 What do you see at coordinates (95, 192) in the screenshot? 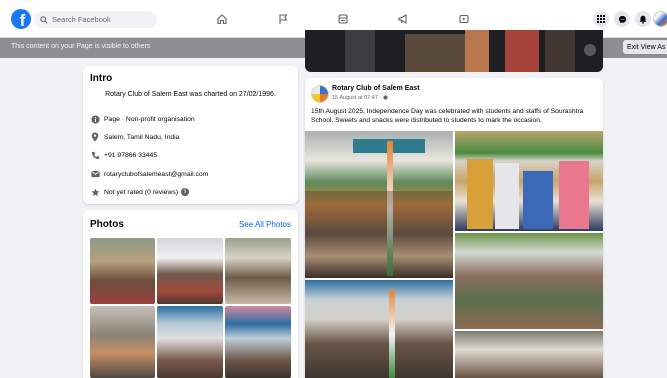
I see `star-icon` at bounding box center [95, 192].